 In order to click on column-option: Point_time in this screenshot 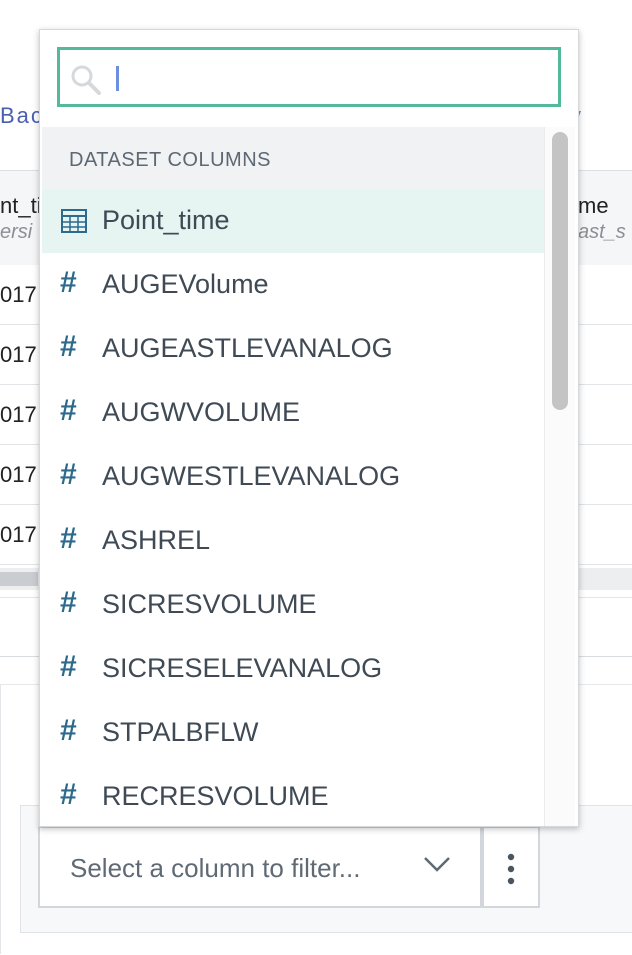, I will do `click(293, 221)`.